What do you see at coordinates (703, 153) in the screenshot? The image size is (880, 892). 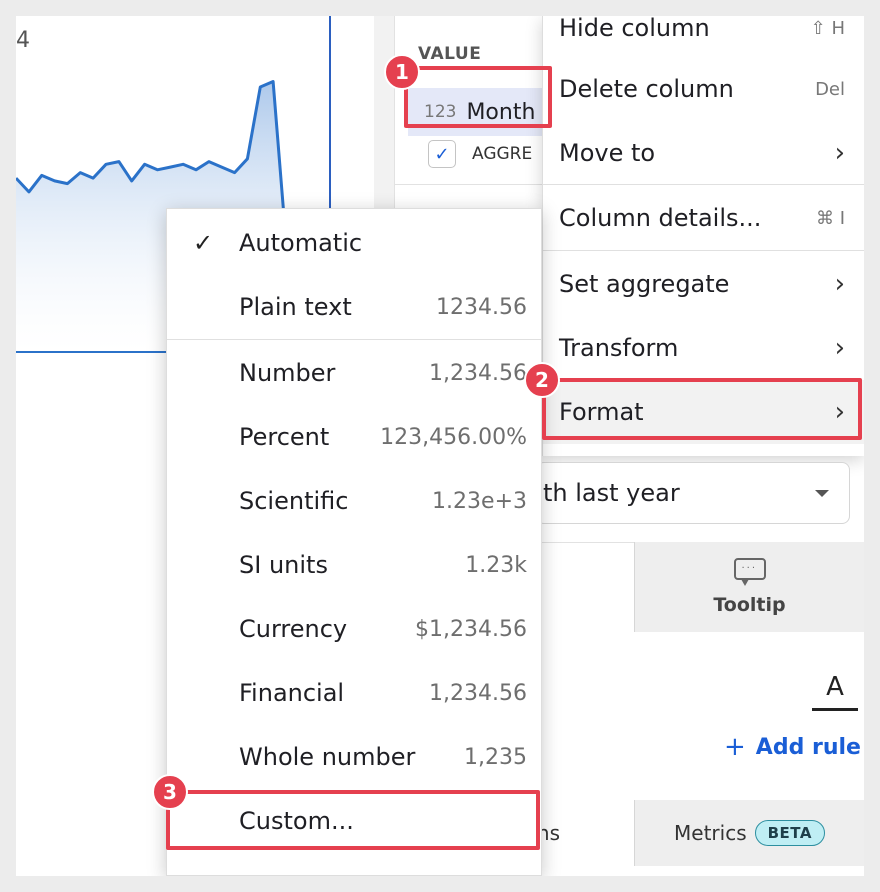 I see `menu-item-move-to: Move to ›` at bounding box center [703, 153].